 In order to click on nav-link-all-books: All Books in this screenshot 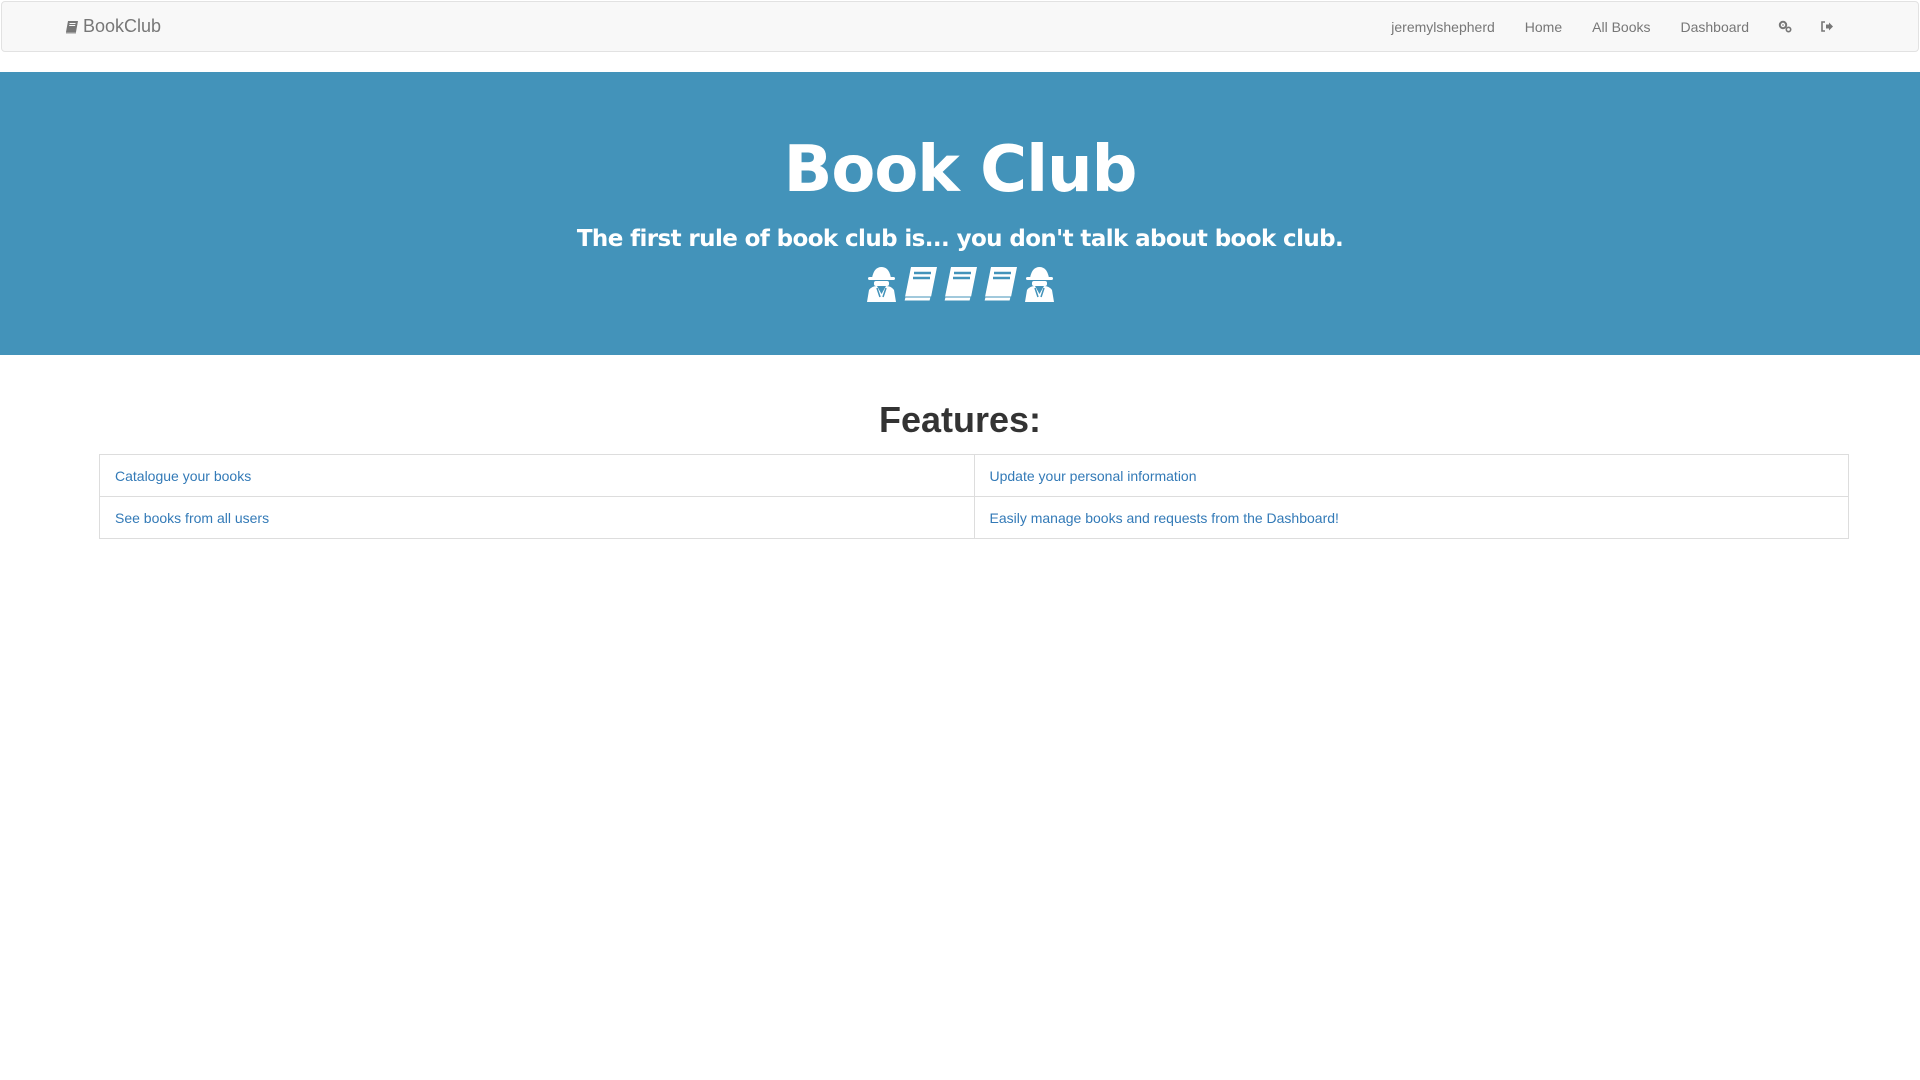, I will do `click(1621, 26)`.